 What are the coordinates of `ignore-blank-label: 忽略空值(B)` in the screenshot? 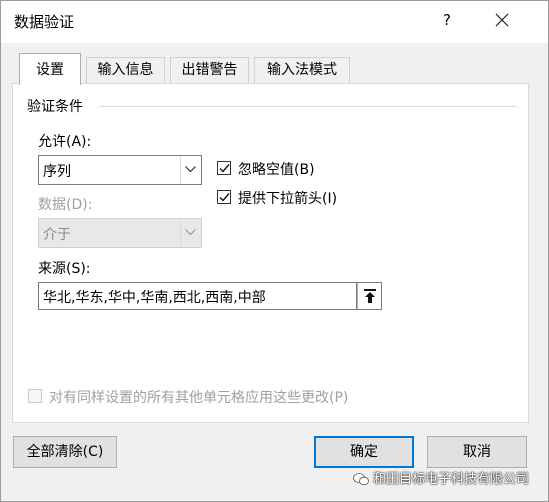 It's located at (276, 169).